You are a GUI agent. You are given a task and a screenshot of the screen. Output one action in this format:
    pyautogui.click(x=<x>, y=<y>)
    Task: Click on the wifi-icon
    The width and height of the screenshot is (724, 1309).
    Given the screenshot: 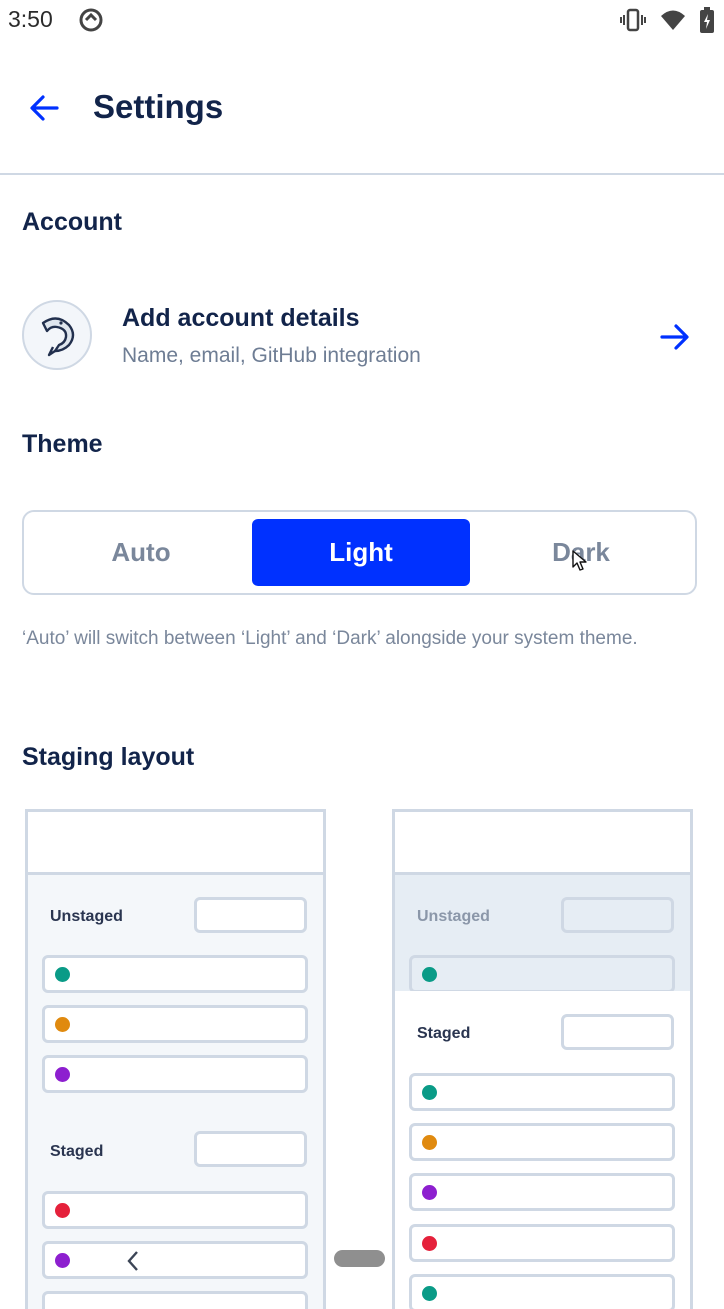 What is the action you would take?
    pyautogui.click(x=673, y=22)
    